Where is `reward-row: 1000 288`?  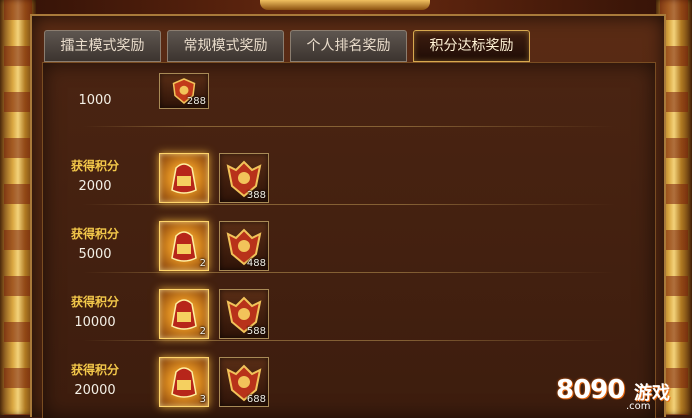 reward-row: 1000 288 is located at coordinates (349, 99).